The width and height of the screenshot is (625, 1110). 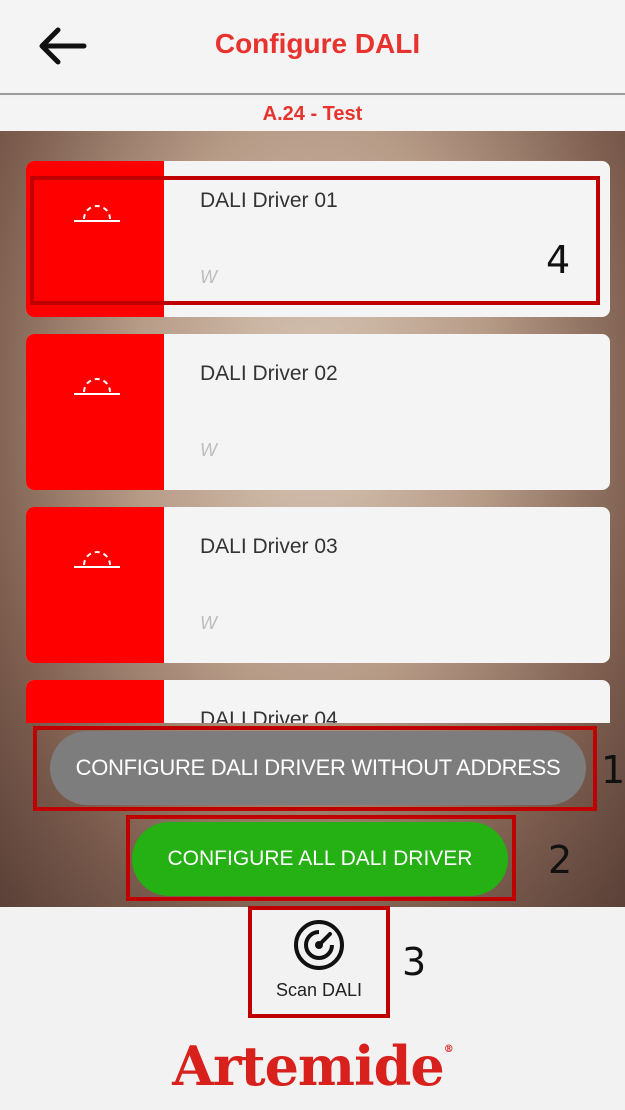 What do you see at coordinates (318, 412) in the screenshot?
I see `driver-card: DALI Driver 02 W` at bounding box center [318, 412].